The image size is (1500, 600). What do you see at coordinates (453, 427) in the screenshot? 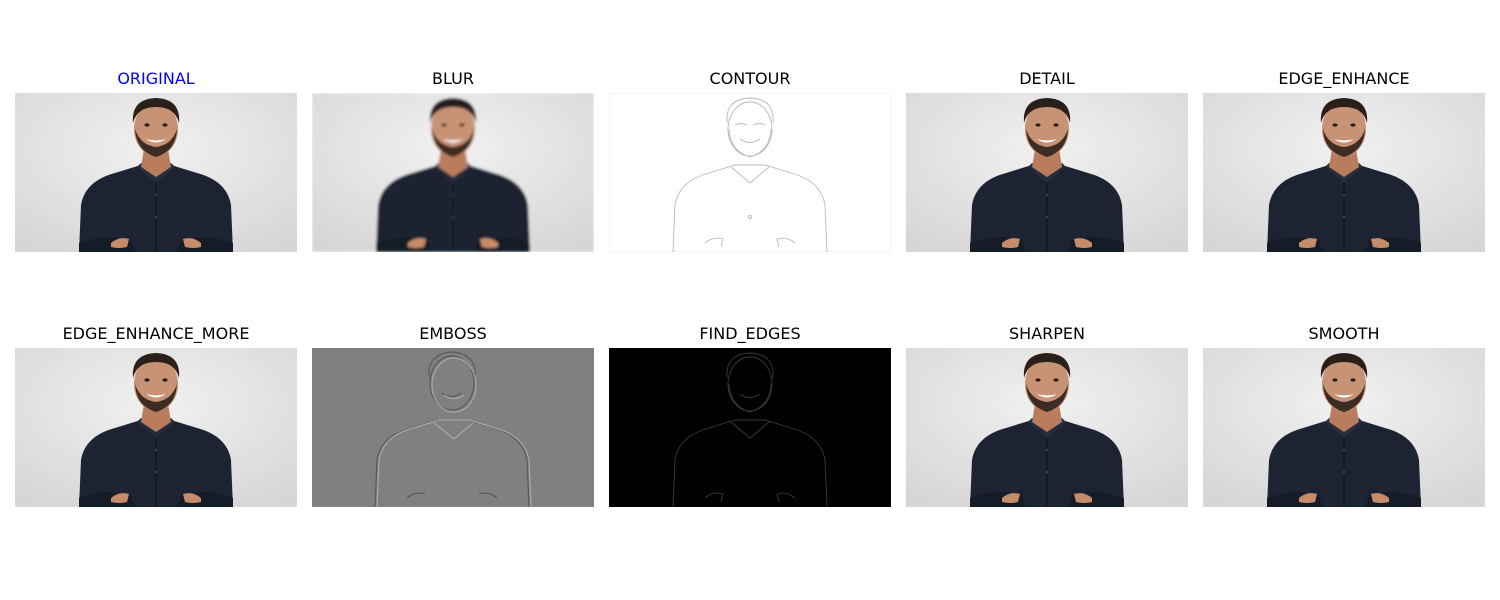
I see `portrait-emboss-image` at bounding box center [453, 427].